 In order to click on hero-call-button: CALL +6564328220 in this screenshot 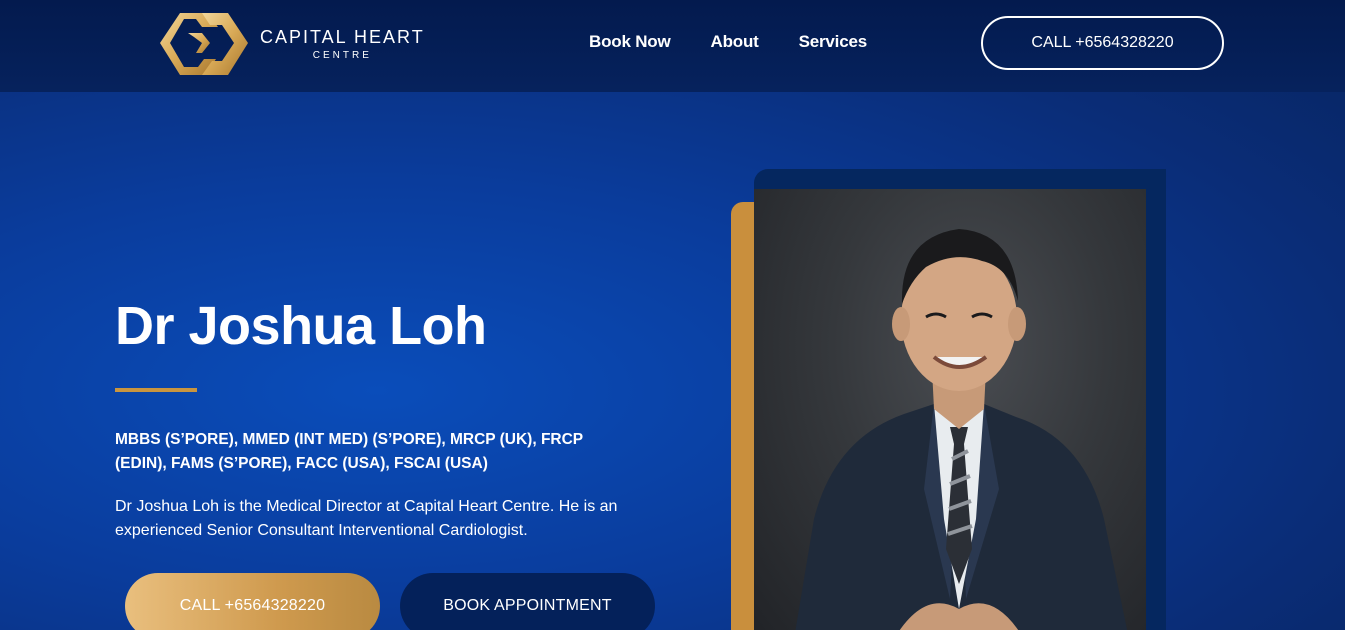, I will do `click(252, 601)`.